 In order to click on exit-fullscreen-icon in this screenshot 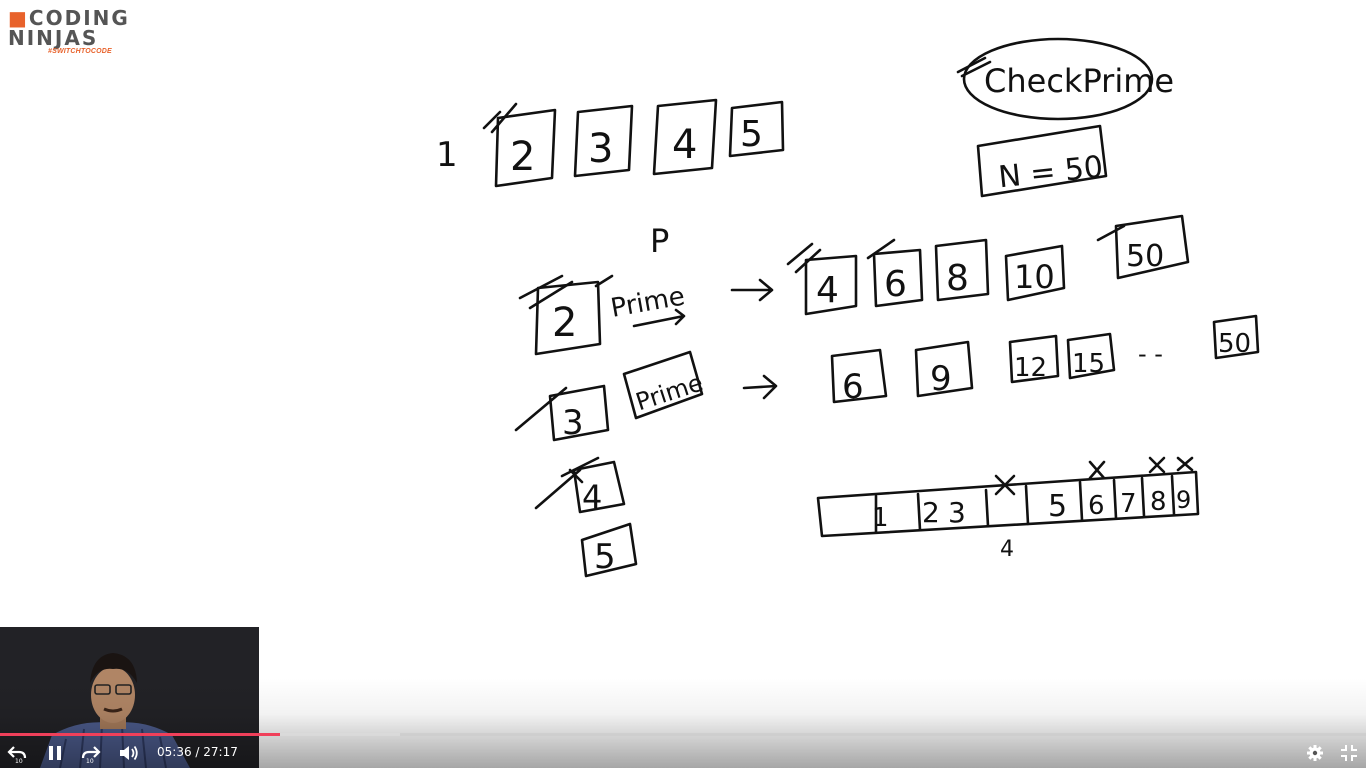, I will do `click(1349, 752)`.